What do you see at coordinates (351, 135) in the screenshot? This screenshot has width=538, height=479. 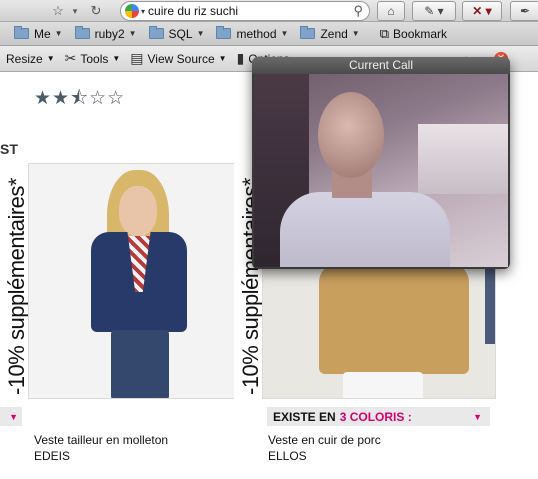 I see `person-head` at bounding box center [351, 135].